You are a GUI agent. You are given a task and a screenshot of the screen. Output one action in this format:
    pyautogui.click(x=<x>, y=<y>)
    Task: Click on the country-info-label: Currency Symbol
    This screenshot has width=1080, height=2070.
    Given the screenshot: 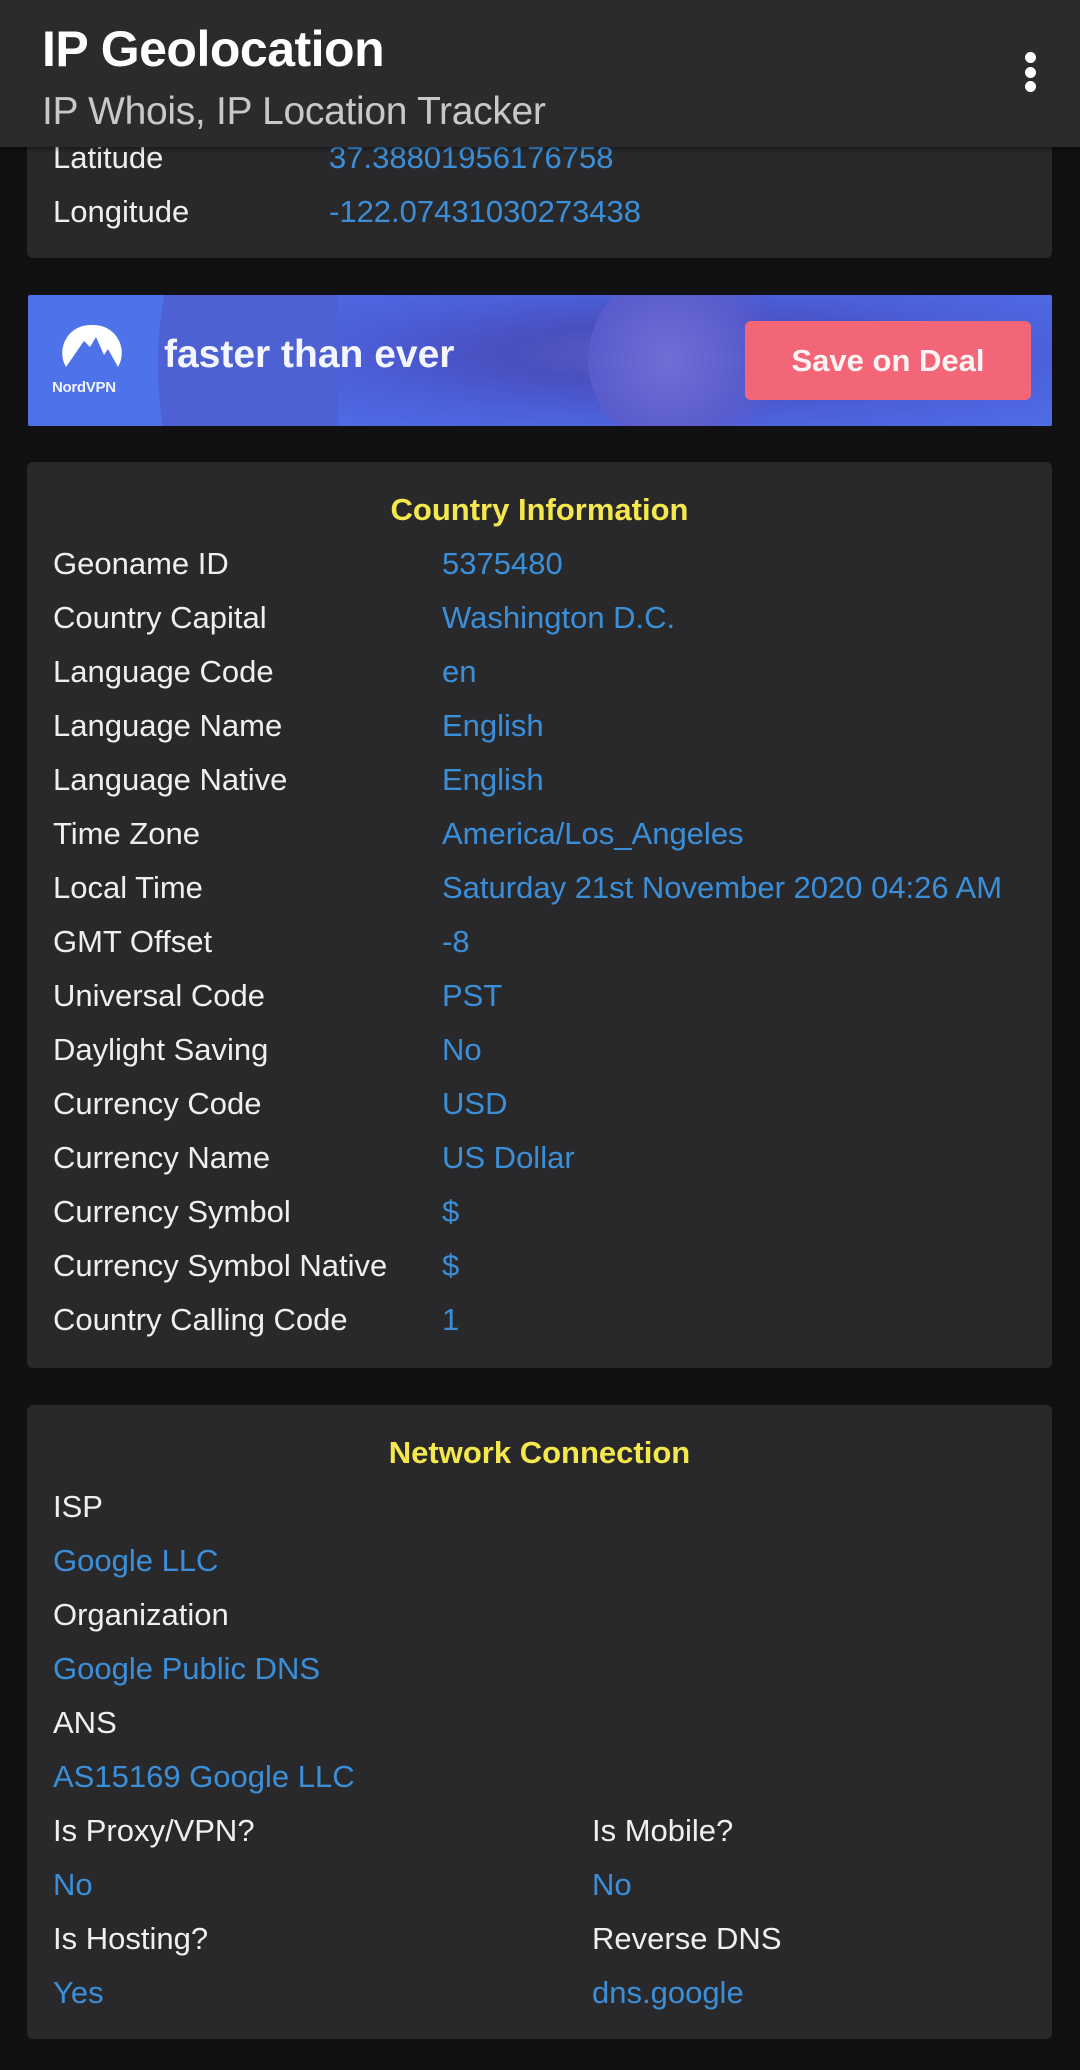 What is the action you would take?
    pyautogui.click(x=172, y=1211)
    